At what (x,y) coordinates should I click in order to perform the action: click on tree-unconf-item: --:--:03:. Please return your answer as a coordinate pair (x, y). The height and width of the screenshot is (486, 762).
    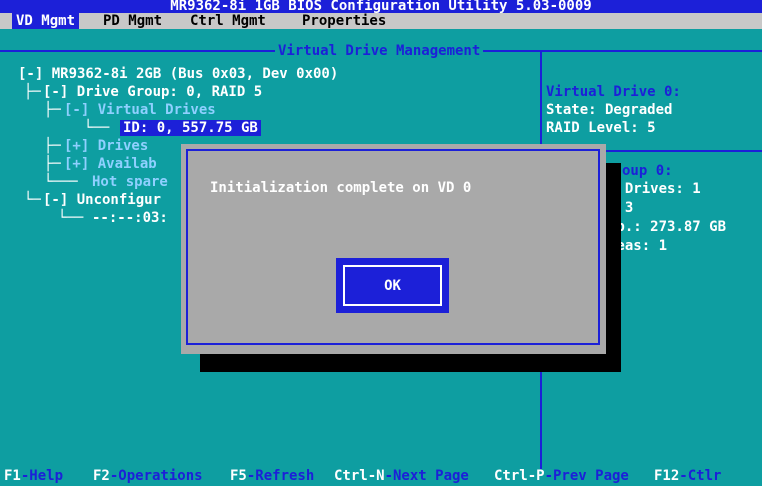
    Looking at the image, I should click on (130, 218).